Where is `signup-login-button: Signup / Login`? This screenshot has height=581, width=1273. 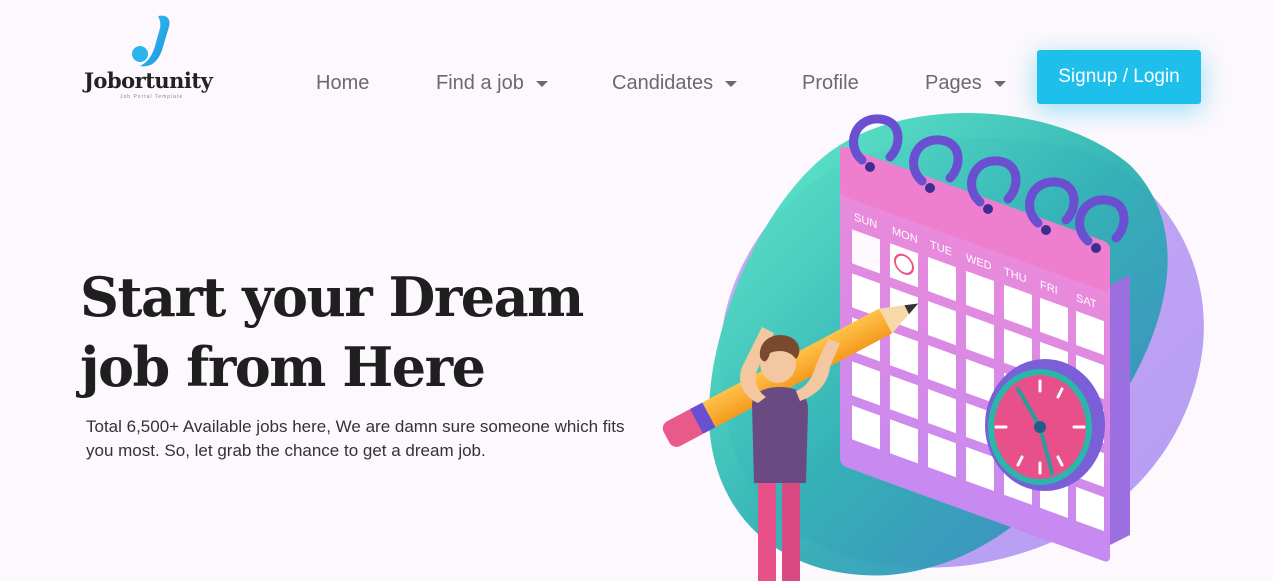
signup-login-button: Signup / Login is located at coordinates (1119, 77).